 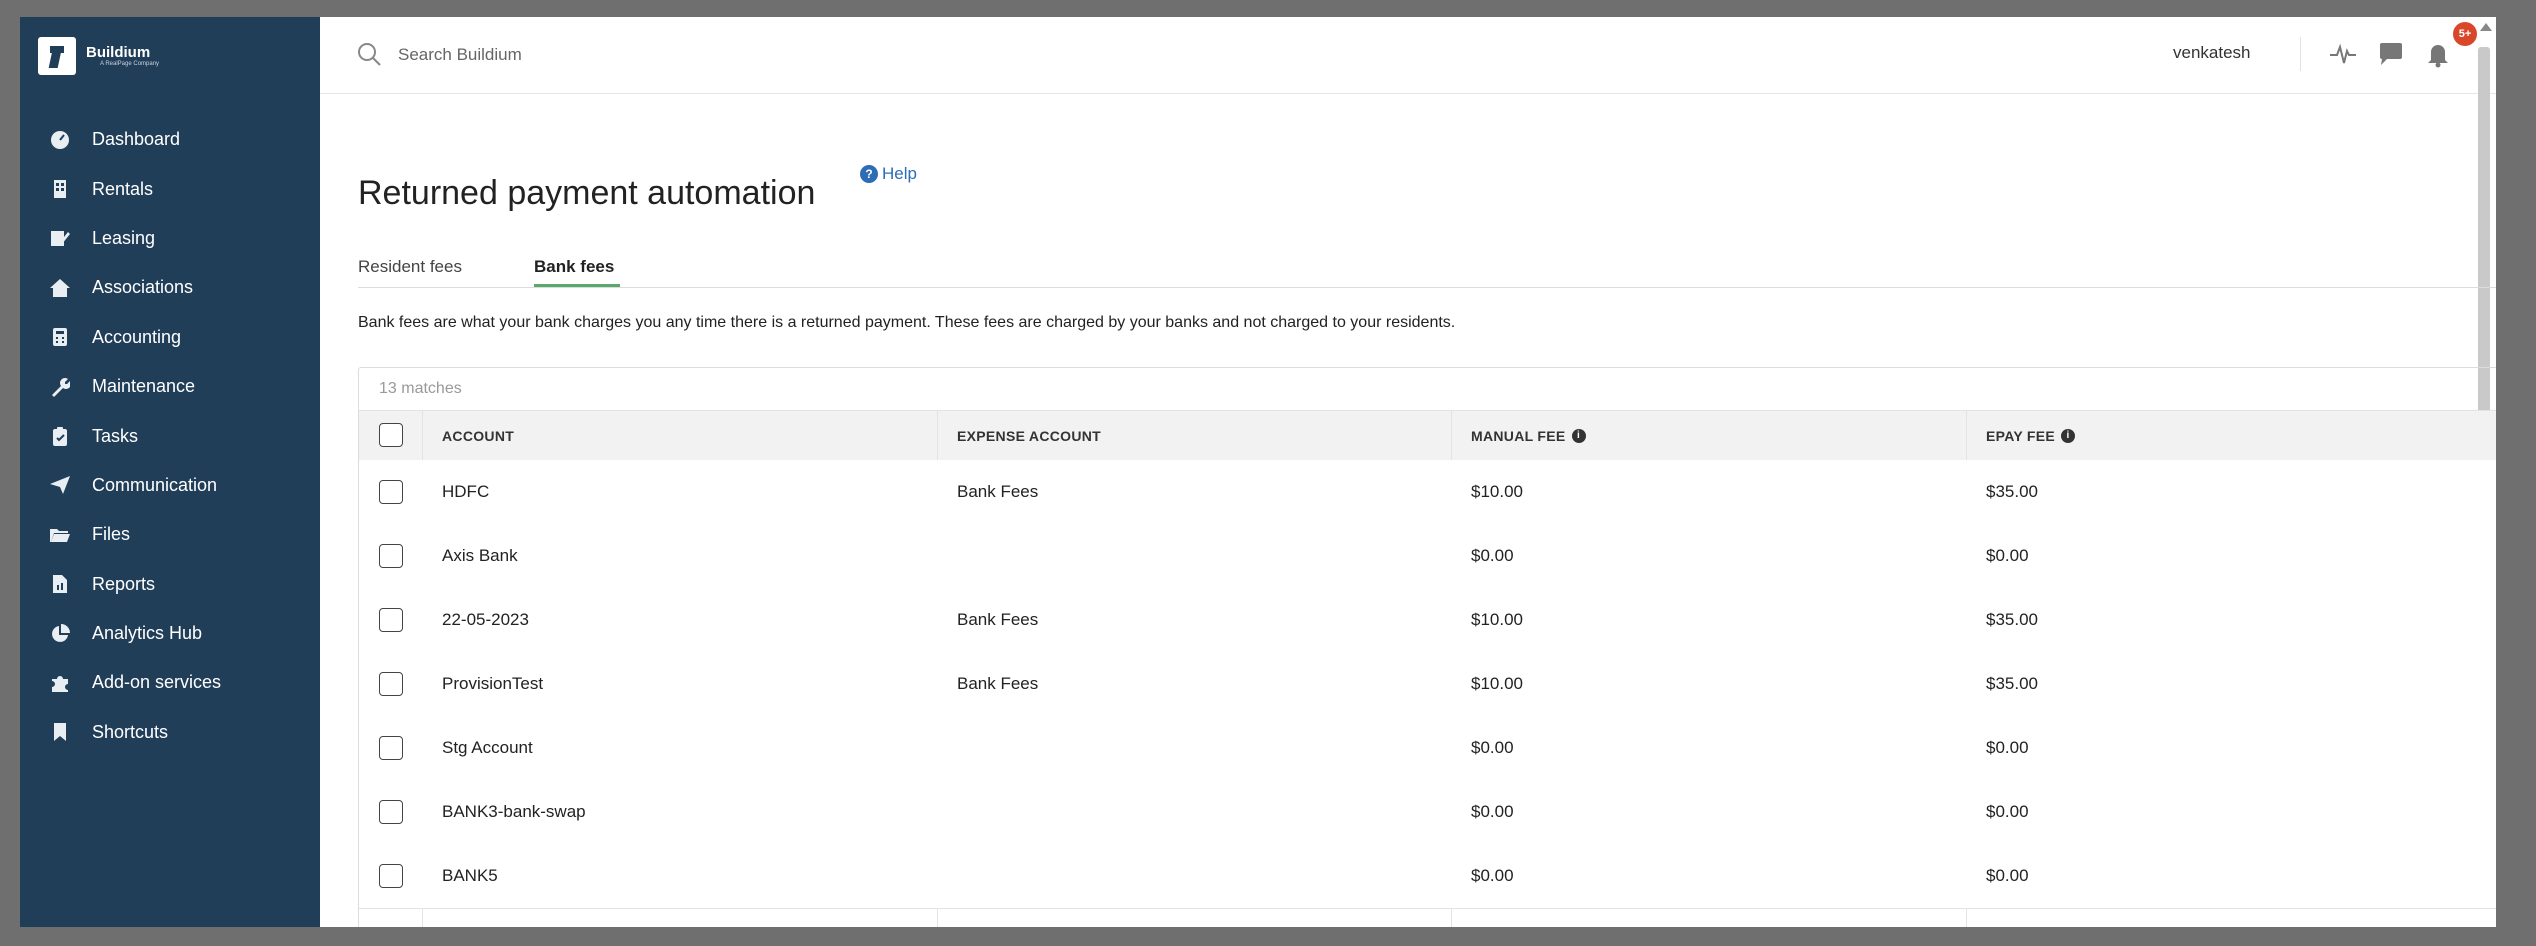 What do you see at coordinates (1029, 436) in the screenshot?
I see `column-header-expense-account: EXPENSE ACCOUNT` at bounding box center [1029, 436].